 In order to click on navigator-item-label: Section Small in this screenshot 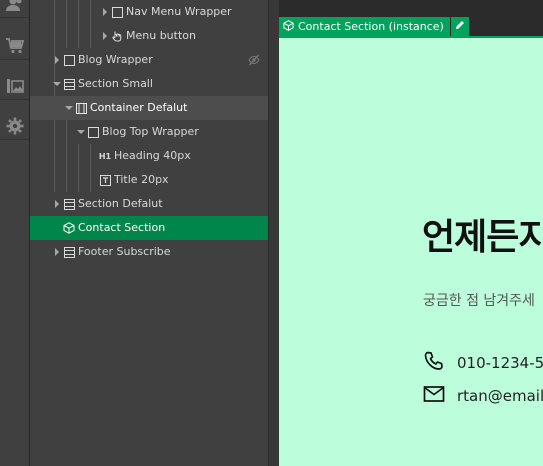, I will do `click(115, 83)`.